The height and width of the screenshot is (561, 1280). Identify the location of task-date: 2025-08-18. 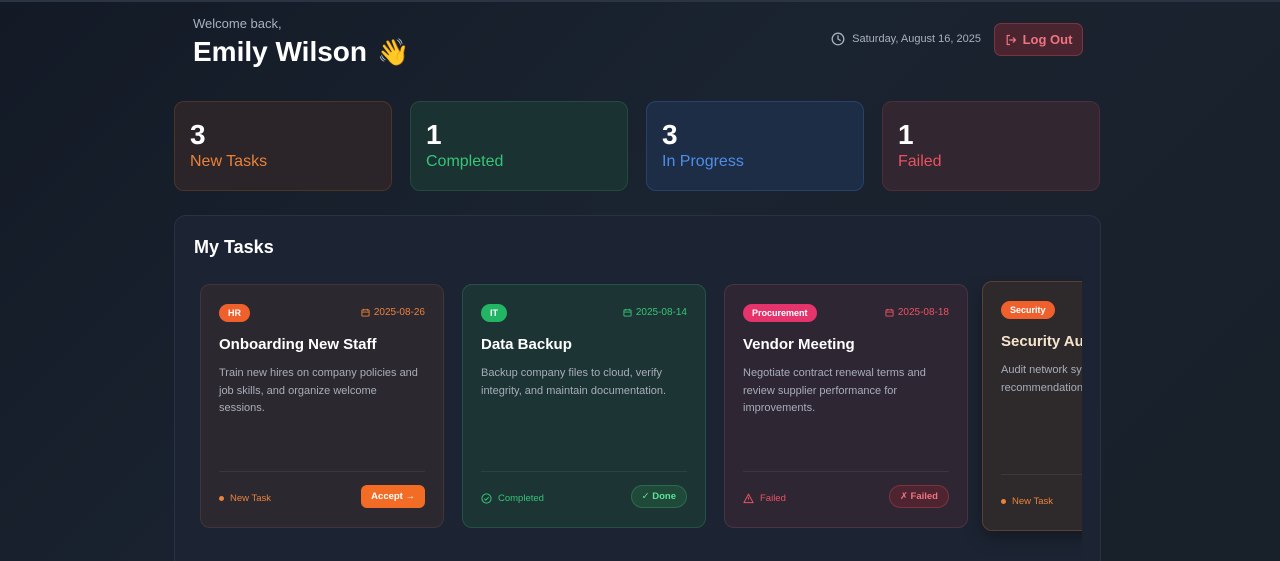
(917, 312).